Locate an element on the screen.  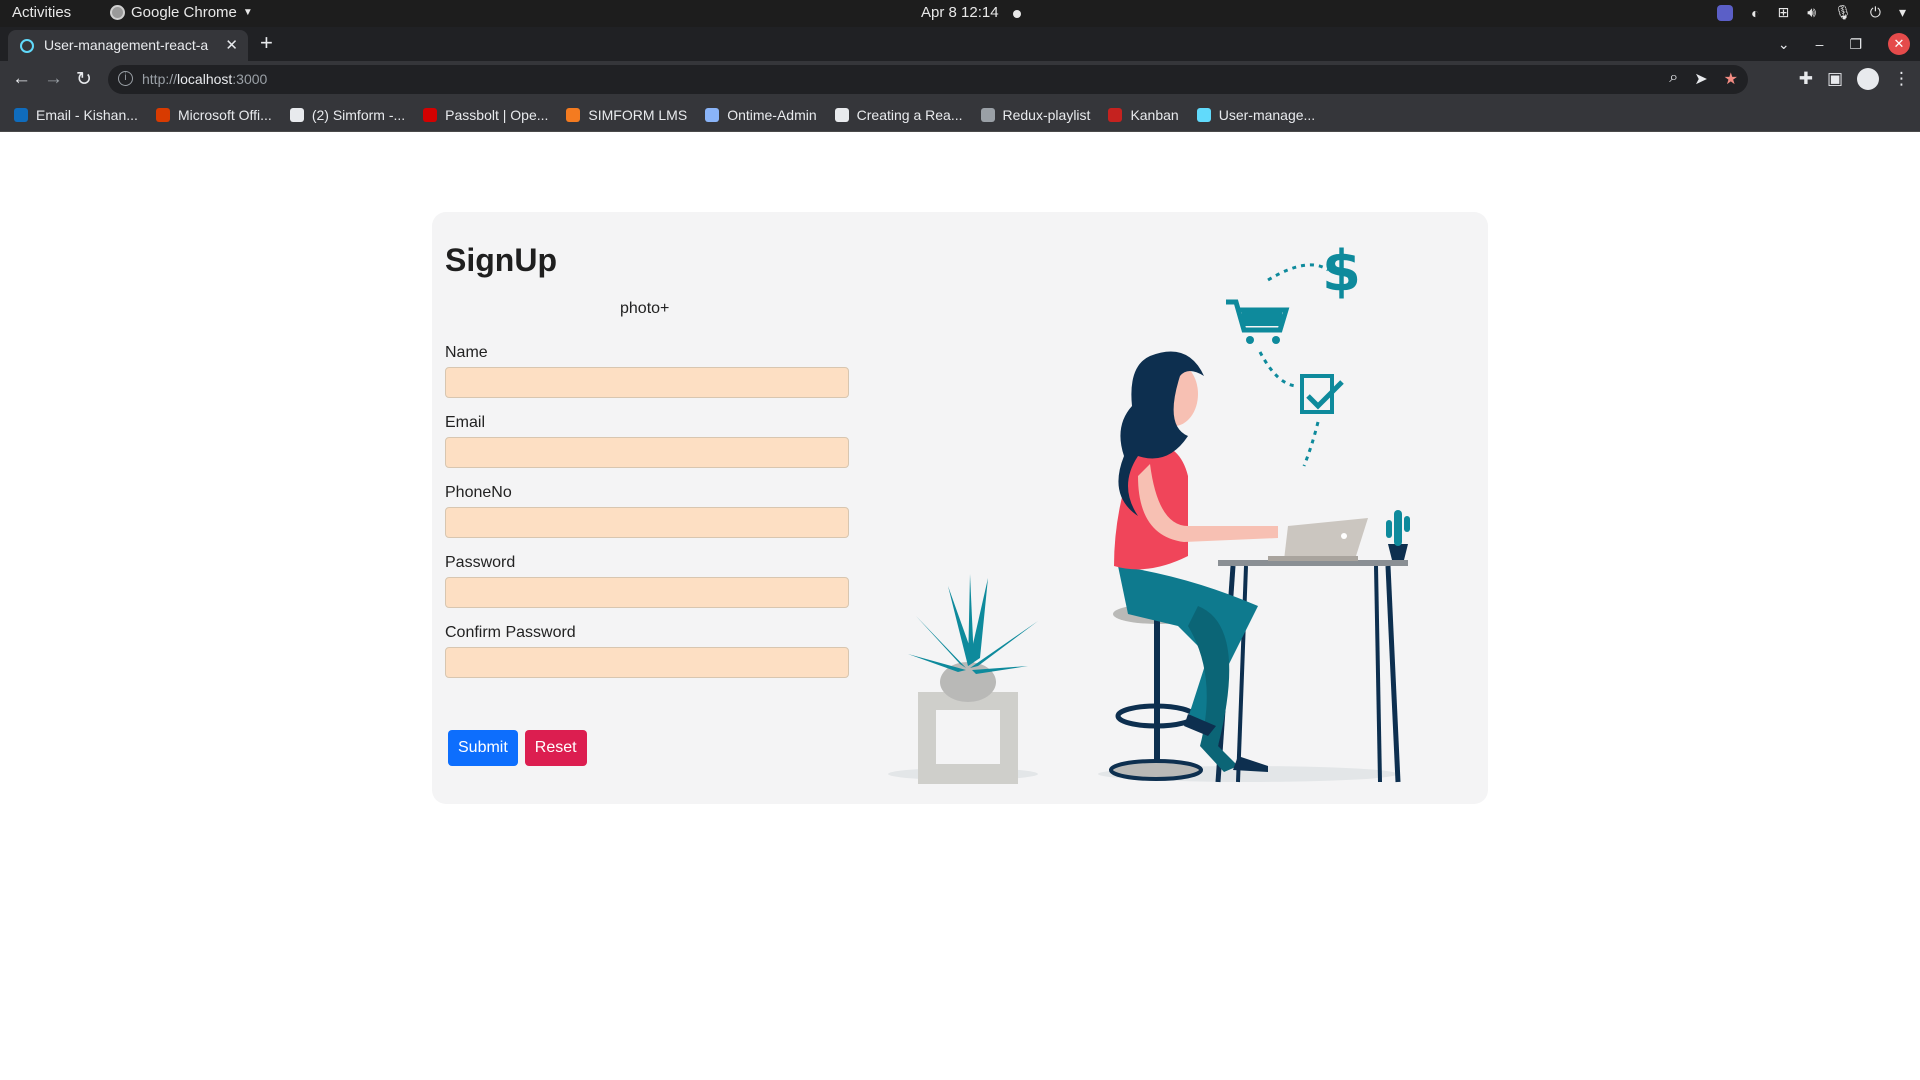
email-field: Email is located at coordinates (648, 441).